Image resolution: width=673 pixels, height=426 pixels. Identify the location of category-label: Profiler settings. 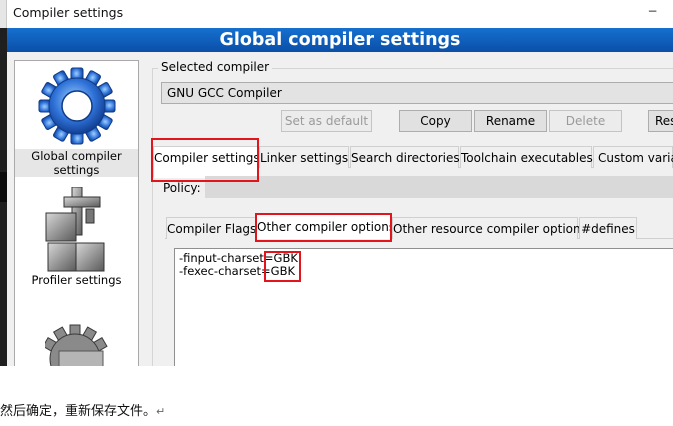
(76, 280).